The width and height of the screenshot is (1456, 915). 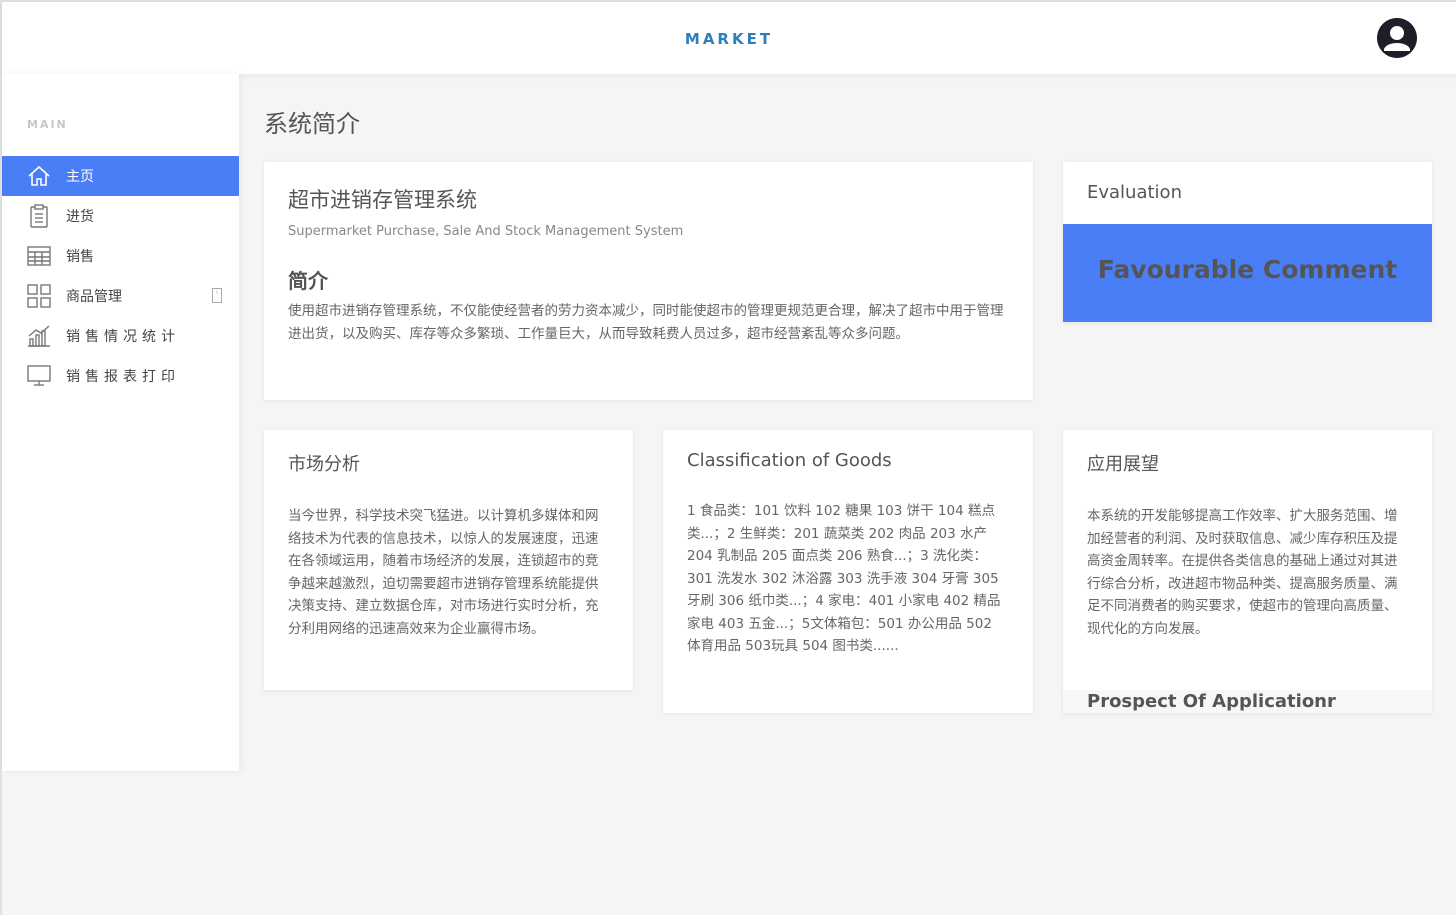 I want to click on sidebar-item-goods-management: 商品管理 ⁞, so click(x=120, y=296).